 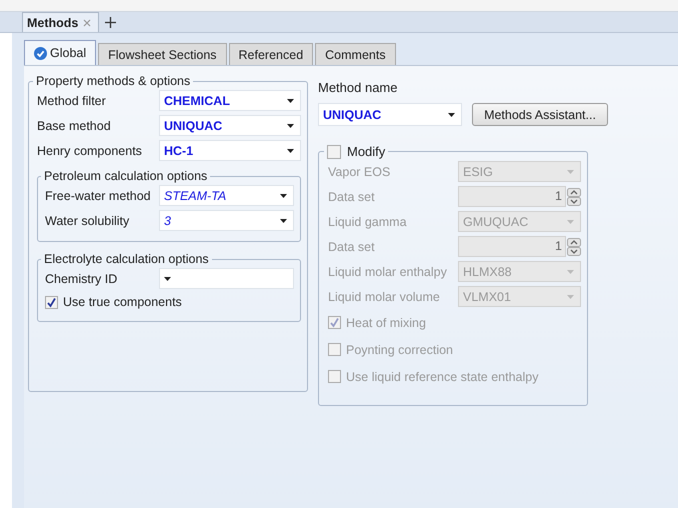 What do you see at coordinates (400, 349) in the screenshot?
I see `checkbox-label: Poynting correction` at bounding box center [400, 349].